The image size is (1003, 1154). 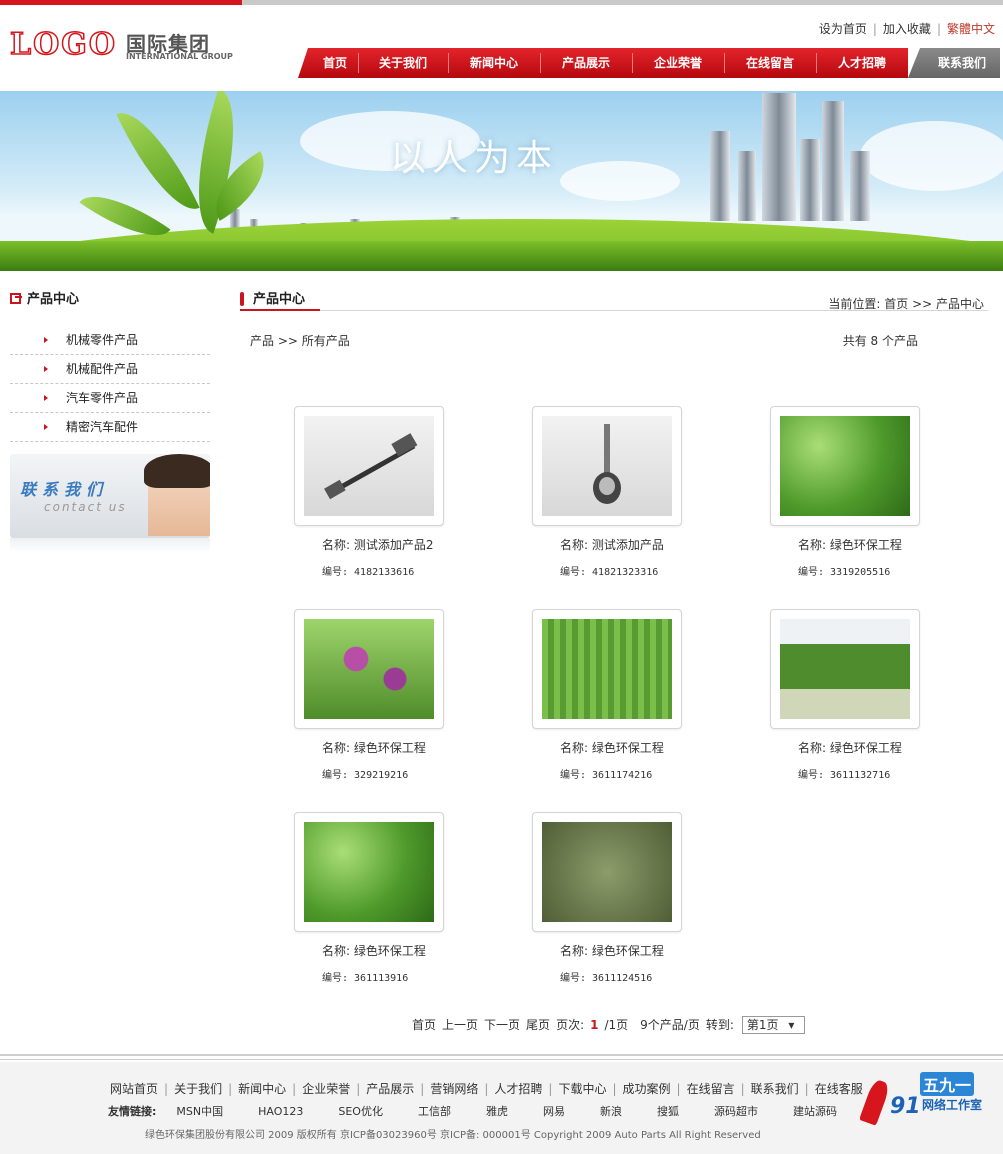 What do you see at coordinates (843, 29) in the screenshot?
I see `set-homepage-link: 设为首页` at bounding box center [843, 29].